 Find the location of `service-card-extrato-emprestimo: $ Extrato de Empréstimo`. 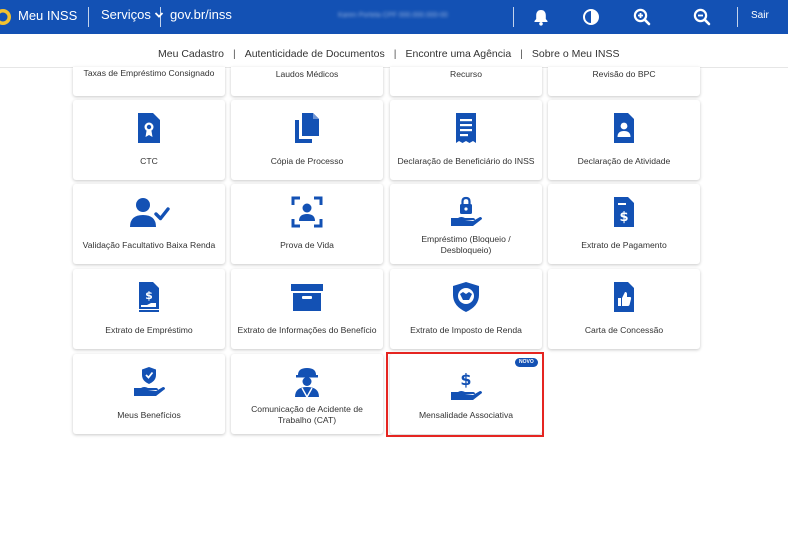

service-card-extrato-emprestimo: $ Extrato de Empréstimo is located at coordinates (149, 309).